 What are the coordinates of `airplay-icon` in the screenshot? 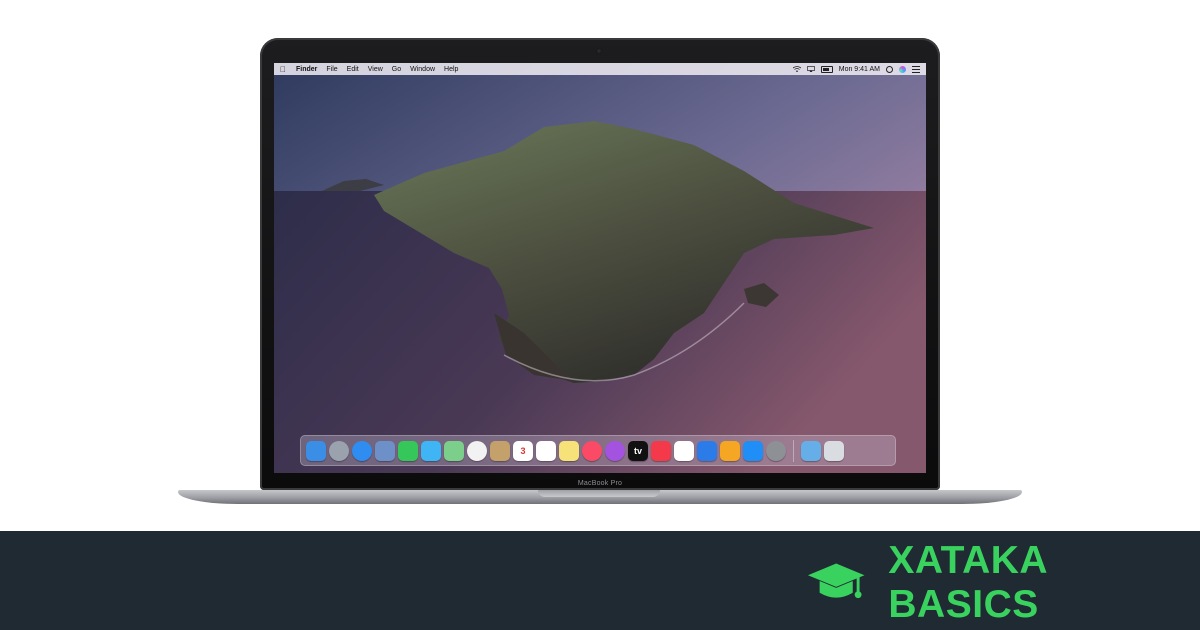 It's located at (810, 69).